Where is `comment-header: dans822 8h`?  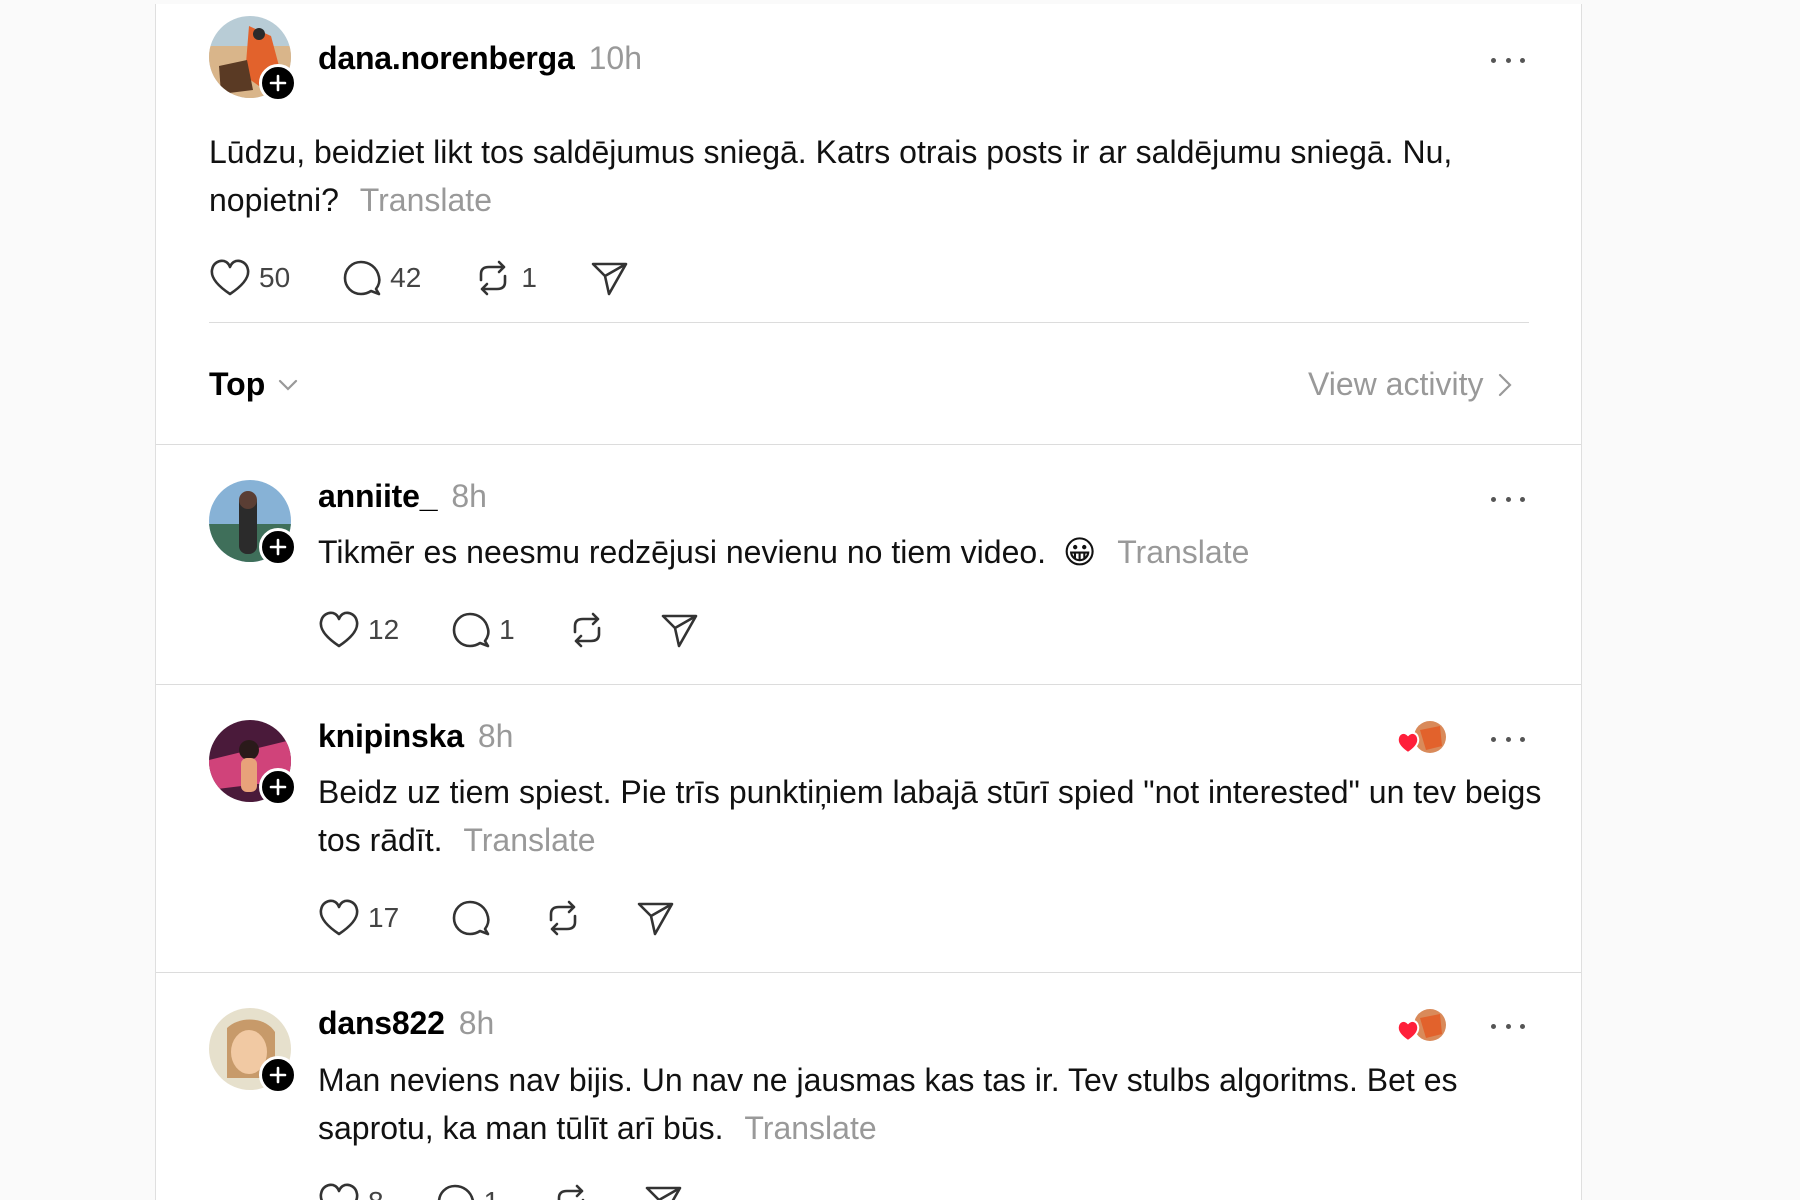
comment-header: dans822 8h is located at coordinates (406, 1023).